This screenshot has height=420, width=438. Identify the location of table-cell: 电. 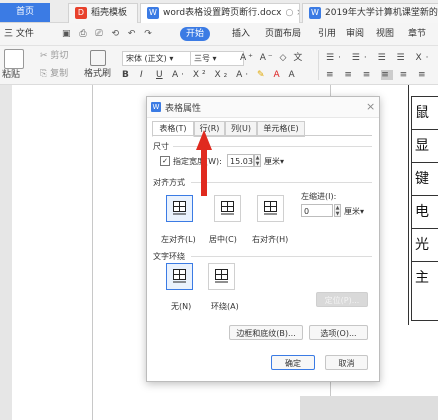
(424, 211).